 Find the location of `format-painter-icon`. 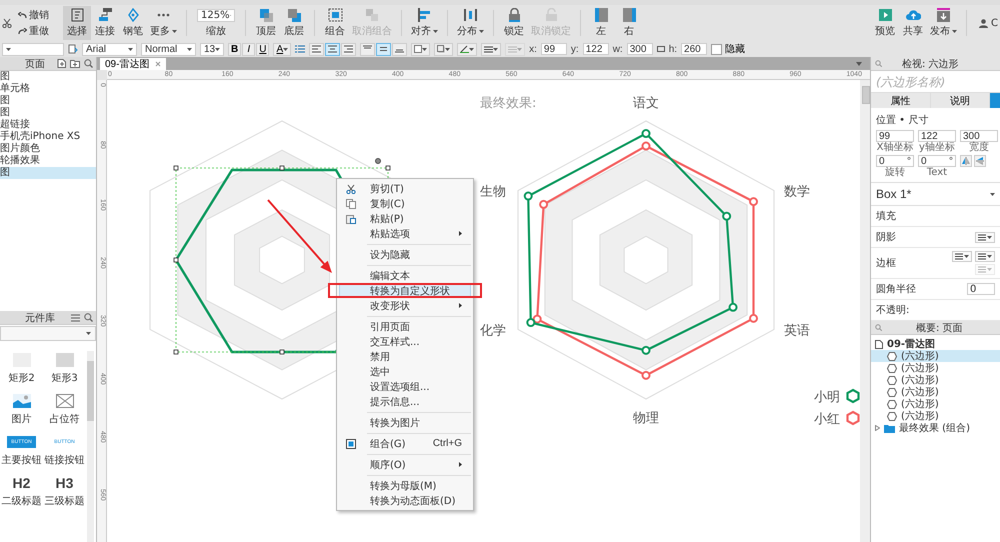

format-painter-icon is located at coordinates (73, 49).